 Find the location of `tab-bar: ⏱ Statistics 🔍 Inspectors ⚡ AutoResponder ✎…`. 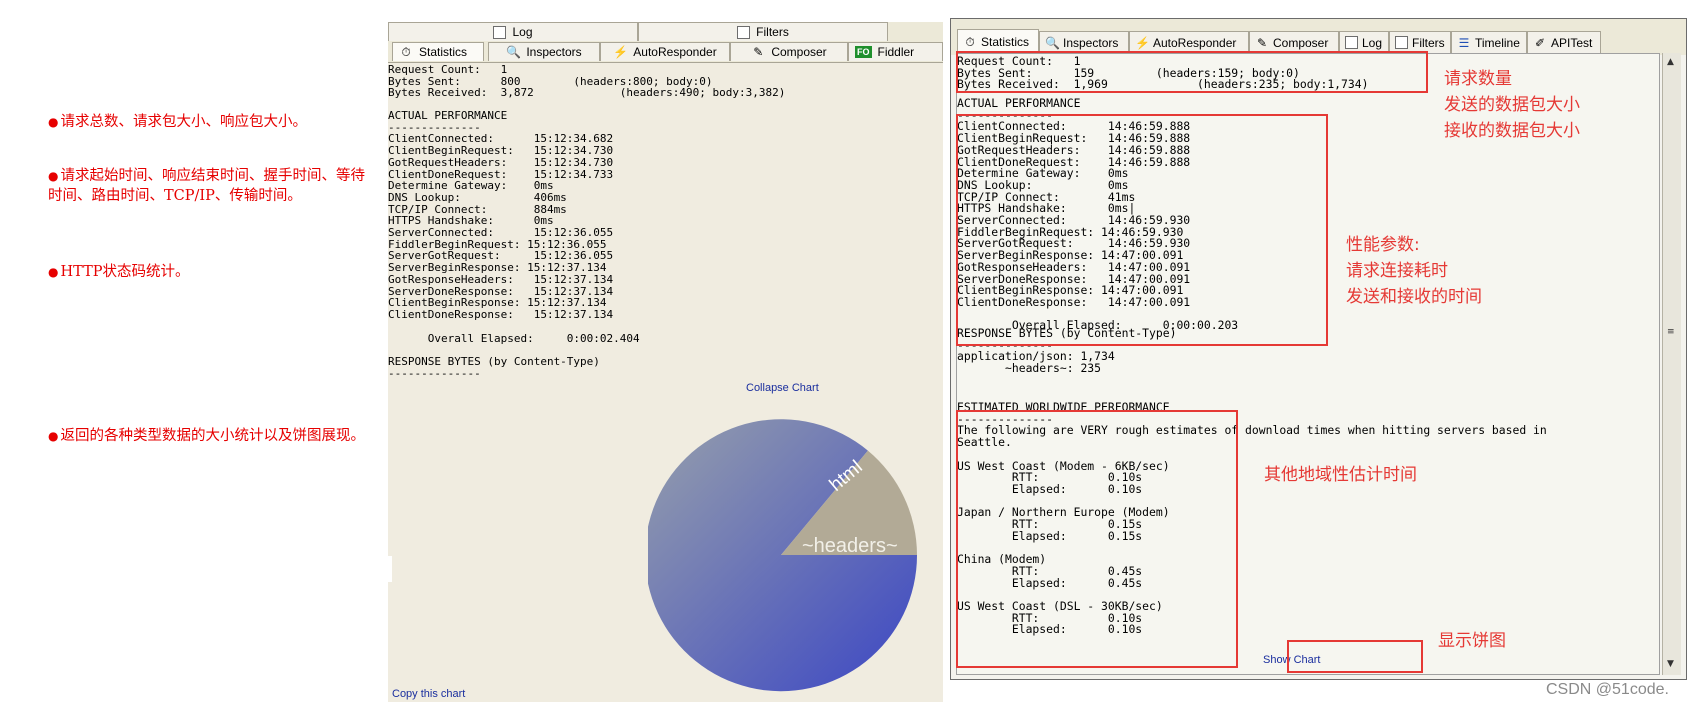

tab-bar: ⏱ Statistics 🔍 Inspectors ⚡ AutoResponder ✎… is located at coordinates (1318, 37).